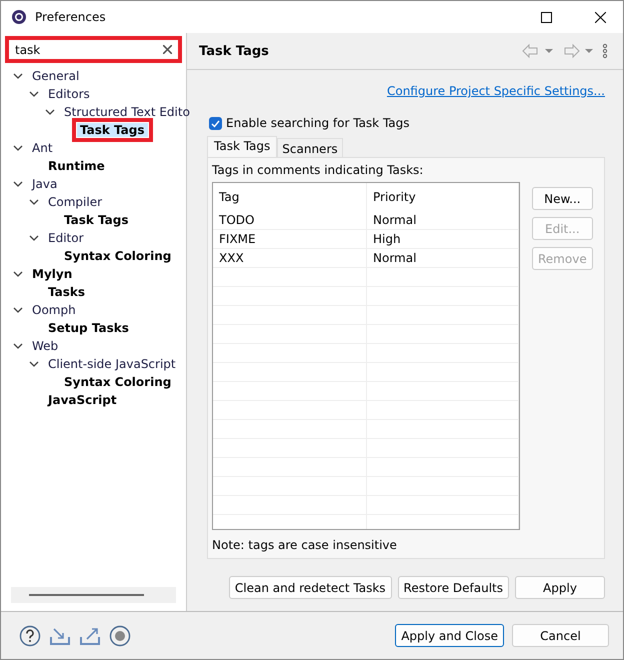 This screenshot has width=624, height=660. I want to click on table-cell: XXX, so click(290, 258).